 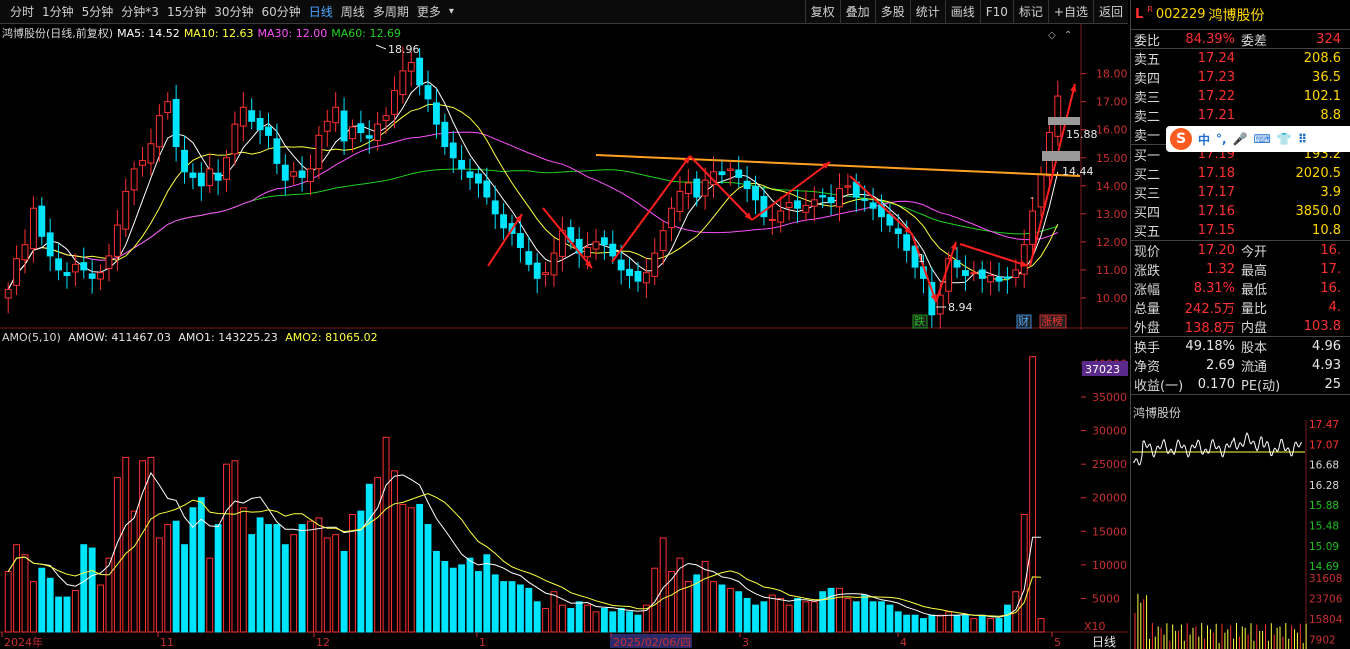 I want to click on x-tick-label: 4, so click(x=903, y=642).